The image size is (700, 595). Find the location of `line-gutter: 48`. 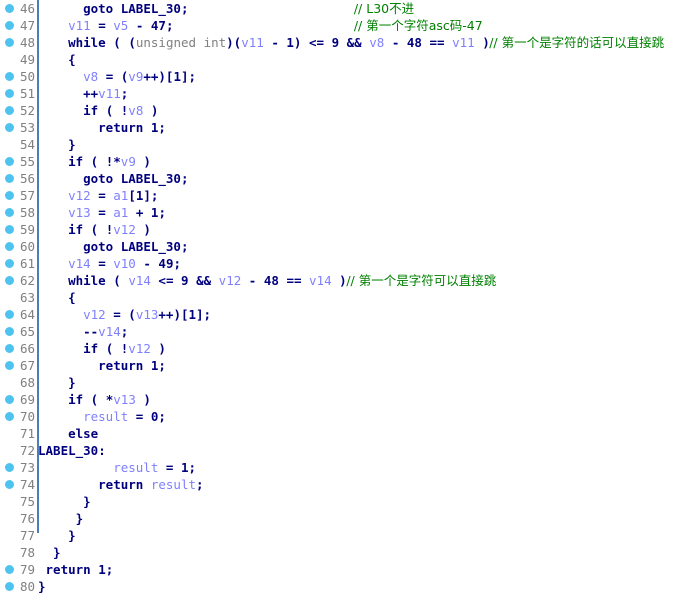

line-gutter: 48 is located at coordinates (18, 42).